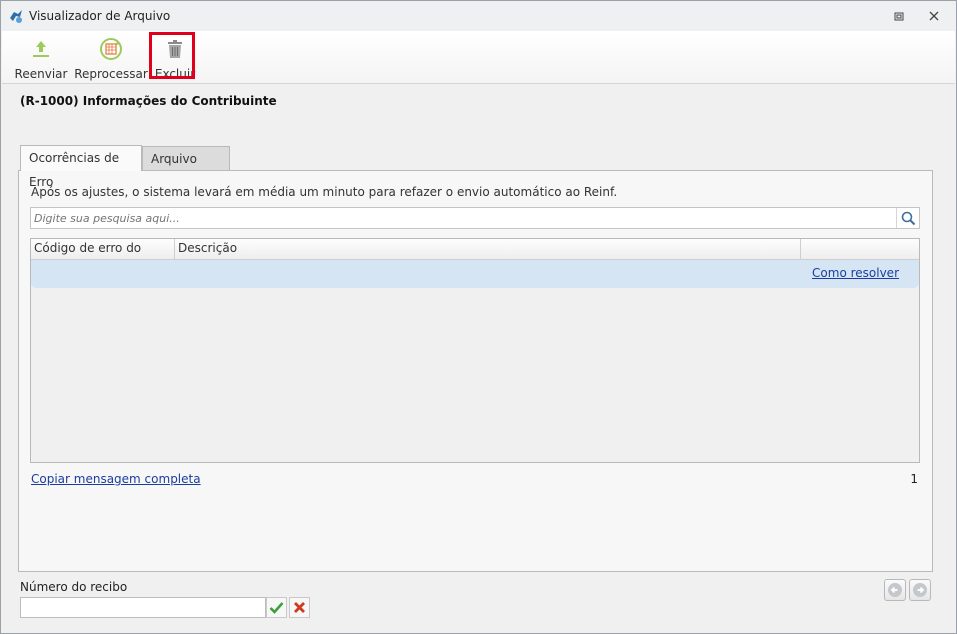  I want to click on close-icon, so click(934, 16).